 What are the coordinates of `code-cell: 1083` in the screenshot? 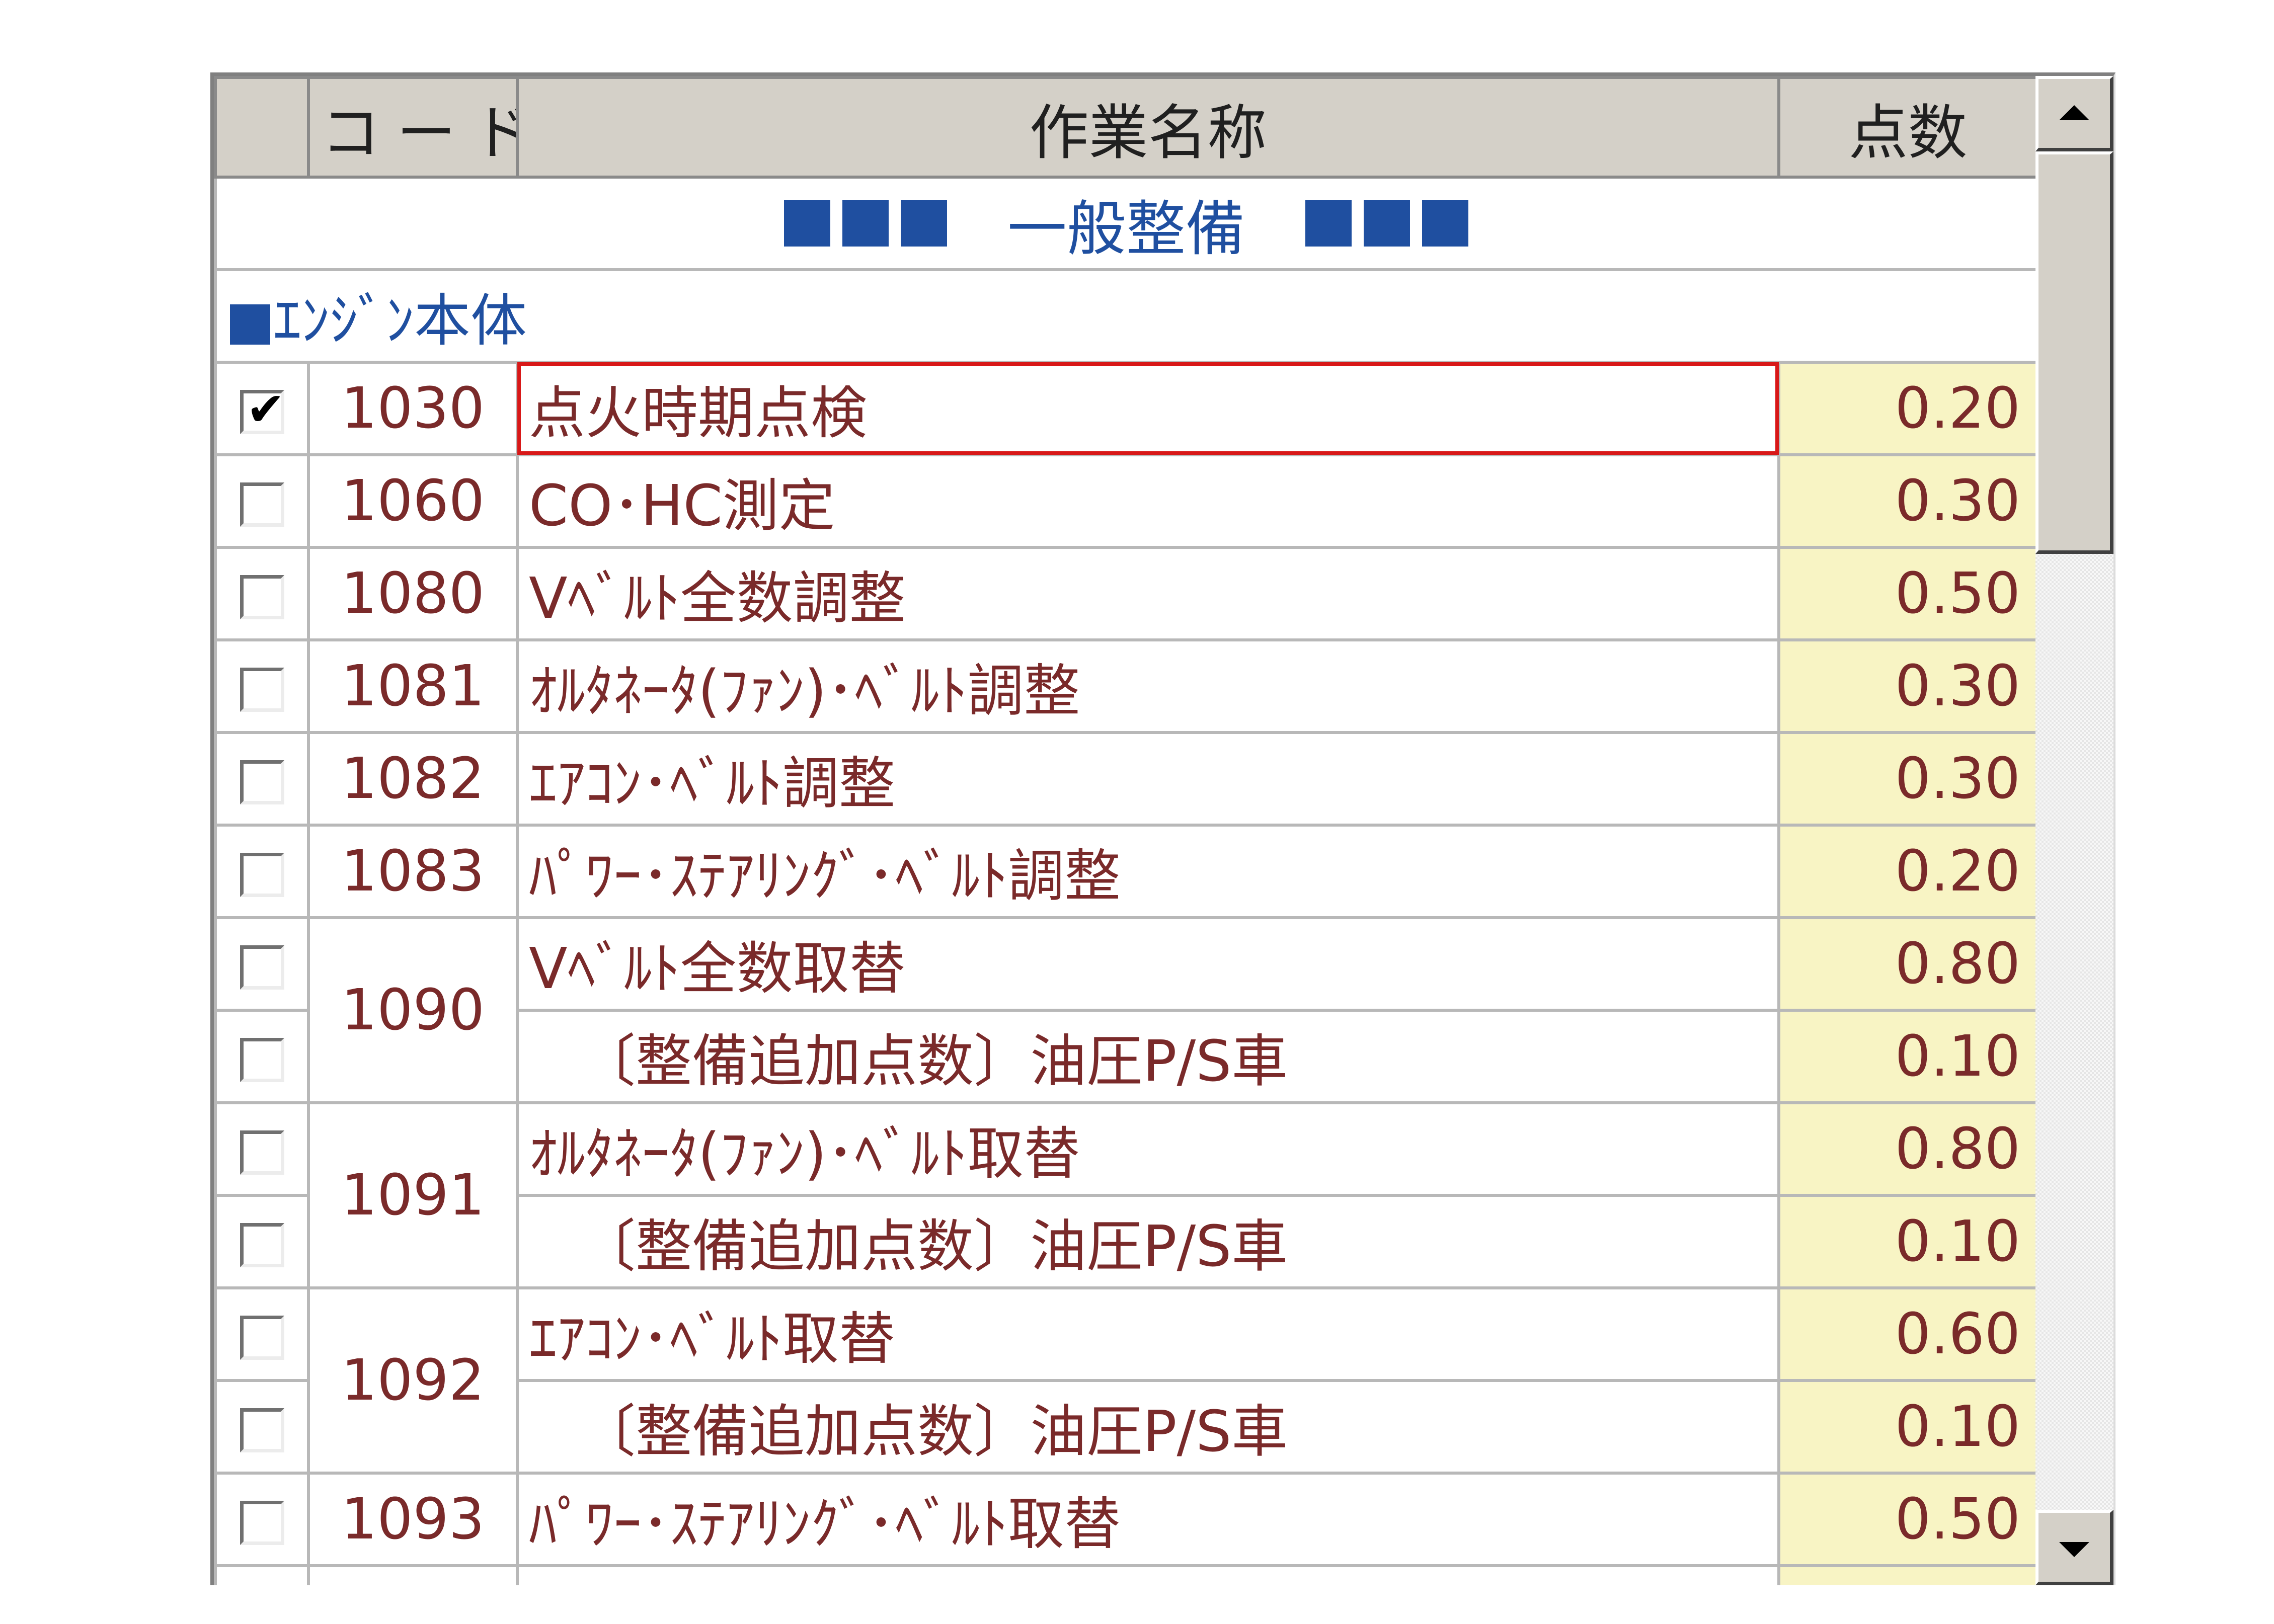 It's located at (413, 871).